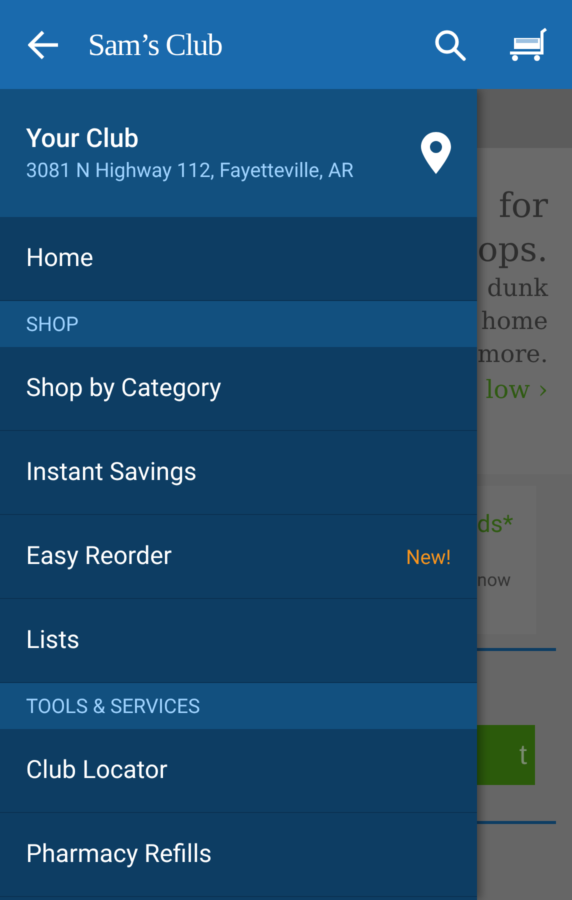 This screenshot has height=900, width=572. What do you see at coordinates (494, 580) in the screenshot?
I see `offer-text: now` at bounding box center [494, 580].